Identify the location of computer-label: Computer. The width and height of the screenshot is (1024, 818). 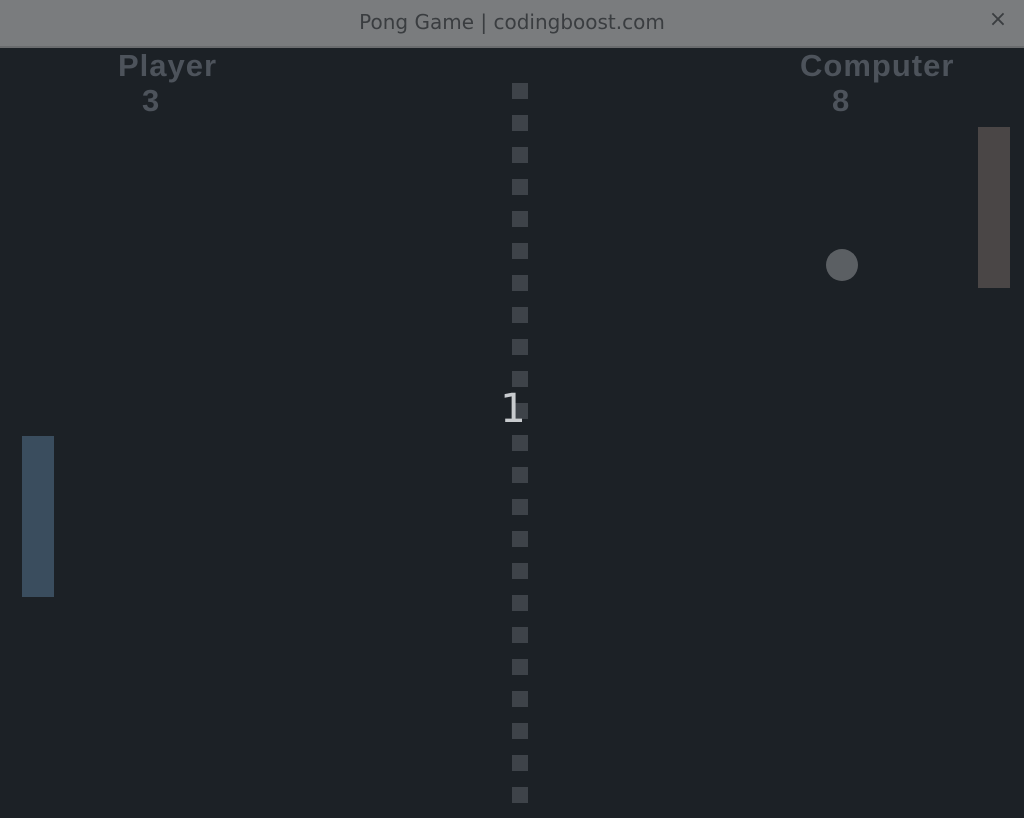
(877, 65).